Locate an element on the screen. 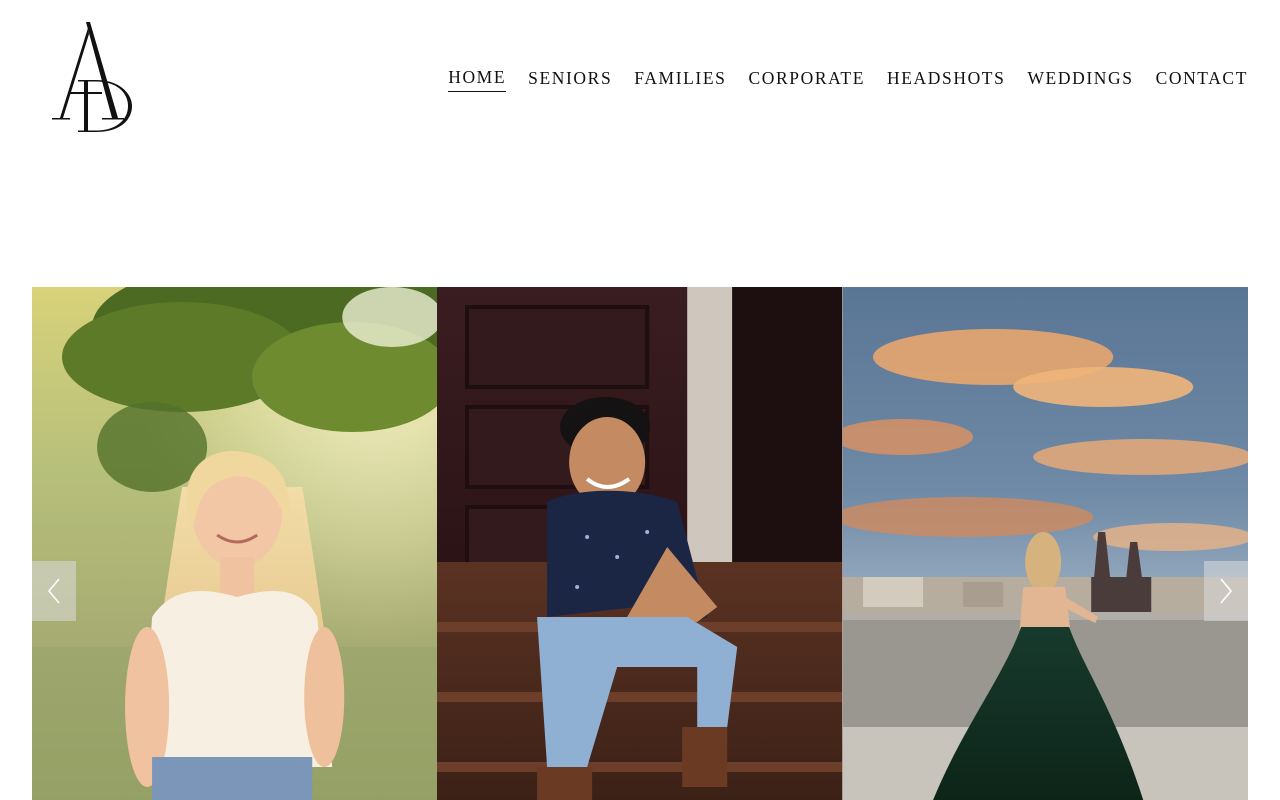 This screenshot has width=1280, height=800. chevron-left-icon is located at coordinates (53, 591).